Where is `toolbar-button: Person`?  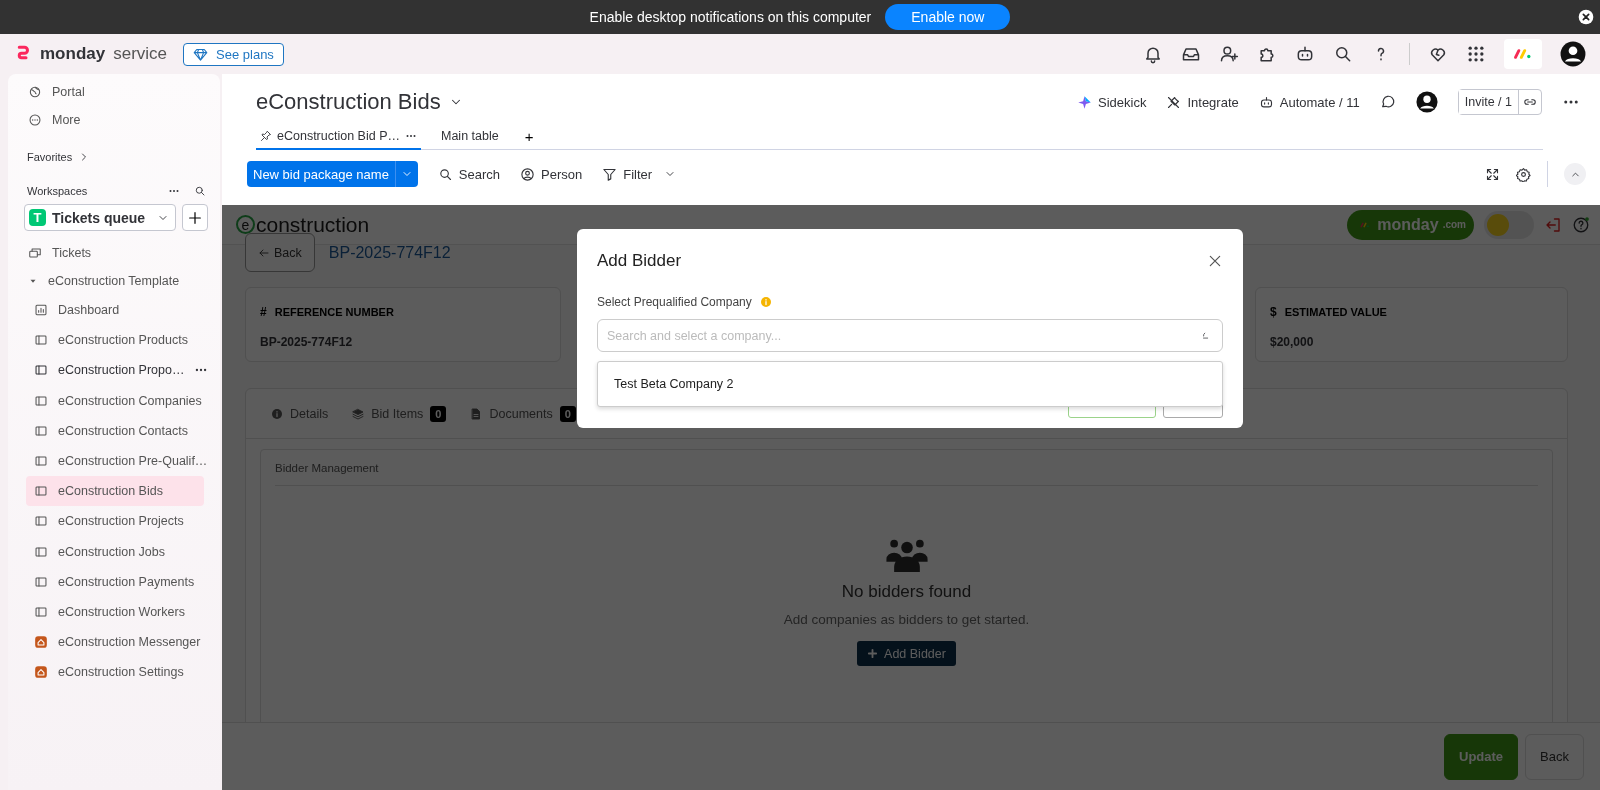 toolbar-button: Person is located at coordinates (551, 174).